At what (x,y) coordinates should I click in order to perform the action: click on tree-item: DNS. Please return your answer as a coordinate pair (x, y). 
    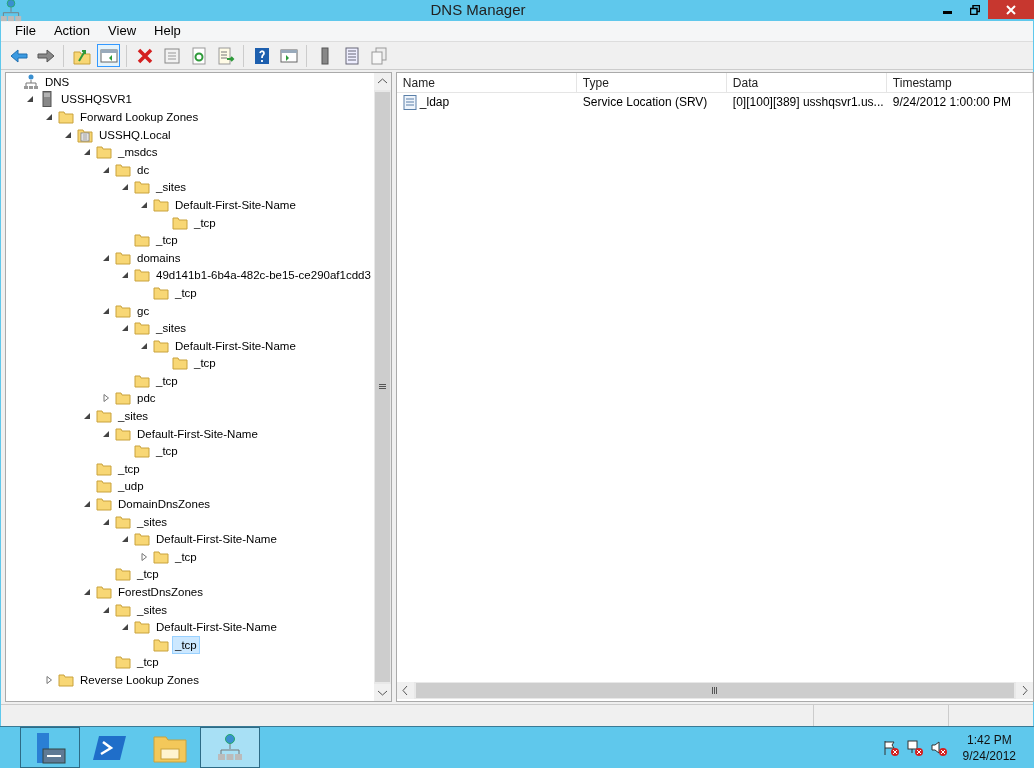
    Looking at the image, I should click on (57, 81).